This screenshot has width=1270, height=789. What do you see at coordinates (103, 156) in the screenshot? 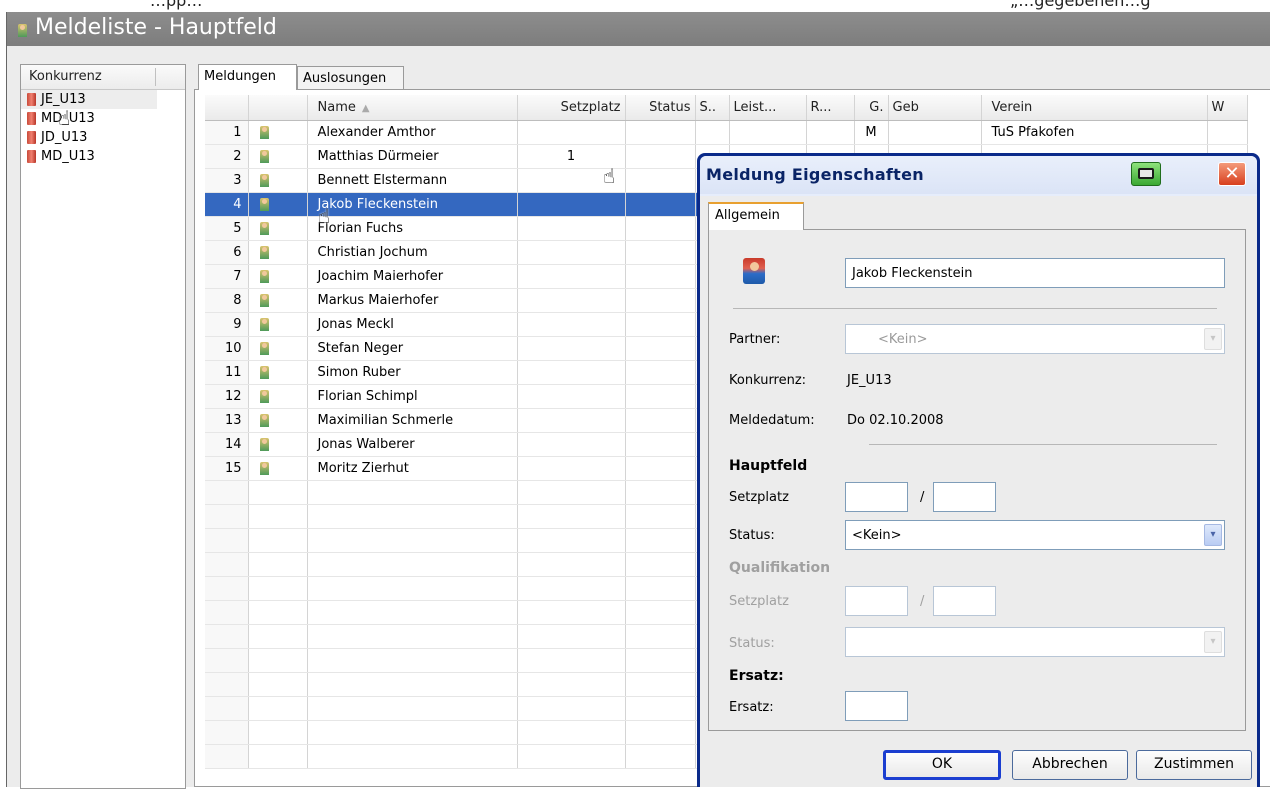
I see `tree-item-md-u13-2: MD_U13` at bounding box center [103, 156].